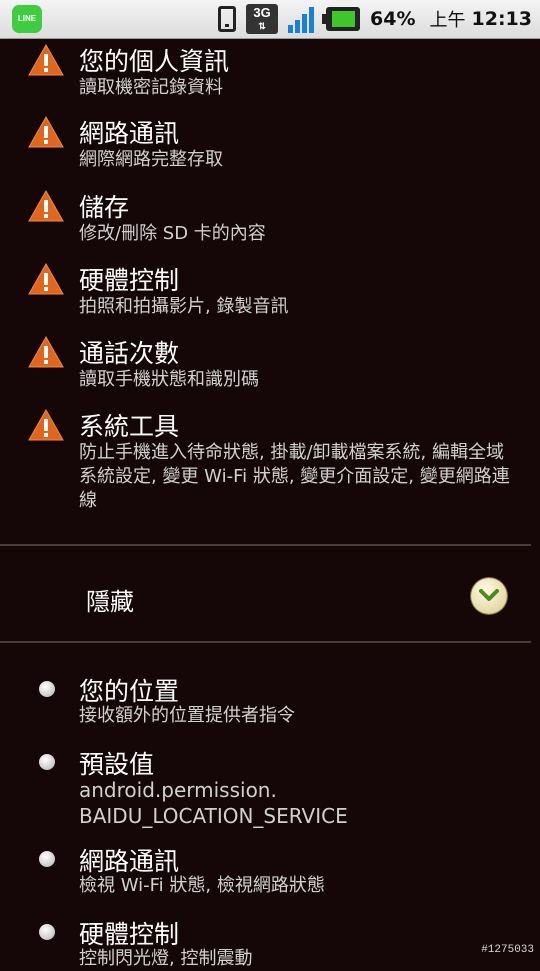 The image size is (540, 971). What do you see at coordinates (129, 426) in the screenshot?
I see `permission-title: 系統工具` at bounding box center [129, 426].